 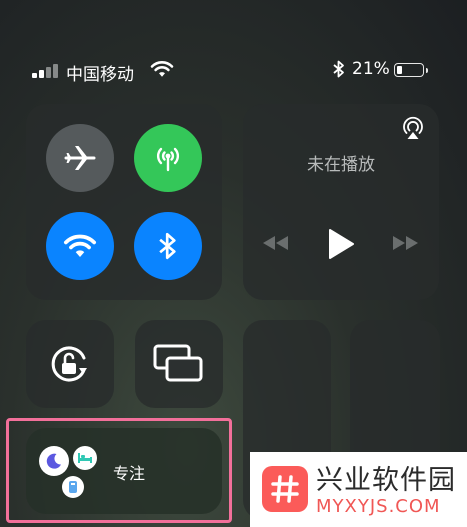 I want to click on watermark-site: MYXYJS.COM, so click(x=378, y=506).